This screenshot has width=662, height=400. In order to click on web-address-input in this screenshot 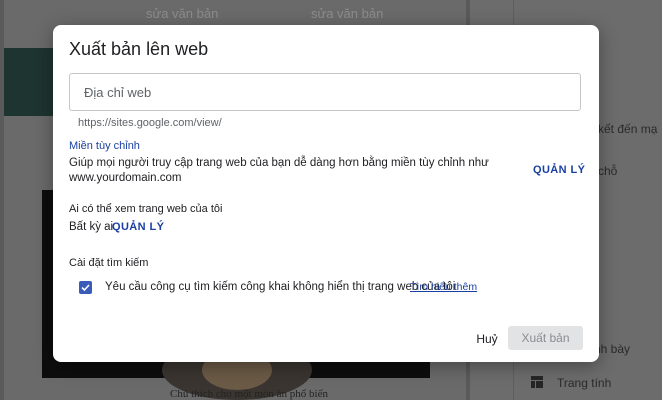, I will do `click(325, 92)`.